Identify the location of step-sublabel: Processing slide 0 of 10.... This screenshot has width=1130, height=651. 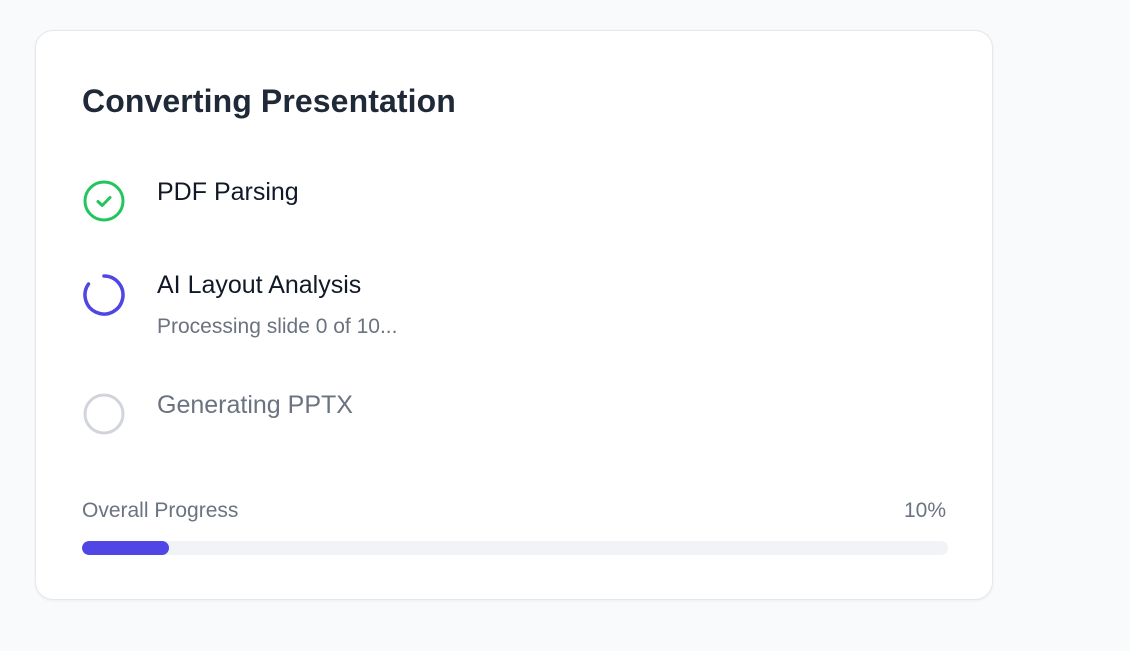
(277, 326).